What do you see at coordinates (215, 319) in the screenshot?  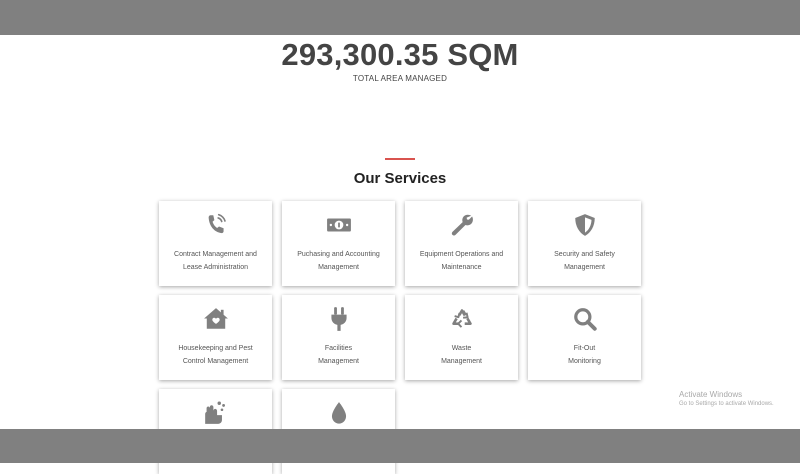 I see `house-icon` at bounding box center [215, 319].